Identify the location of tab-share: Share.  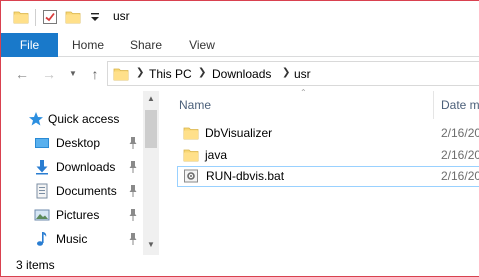
(146, 45).